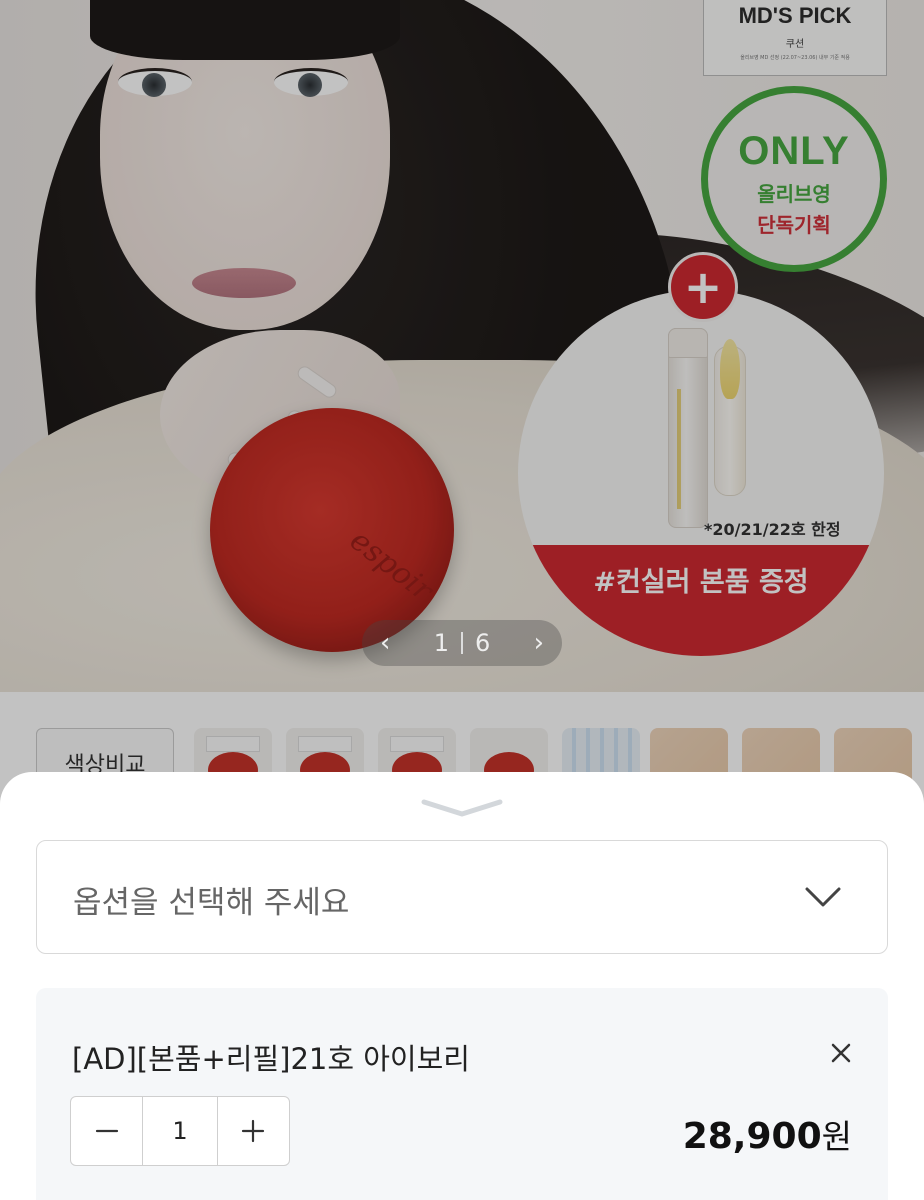 This screenshot has width=924, height=1200. What do you see at coordinates (441, 643) in the screenshot?
I see `pager-current: 1` at bounding box center [441, 643].